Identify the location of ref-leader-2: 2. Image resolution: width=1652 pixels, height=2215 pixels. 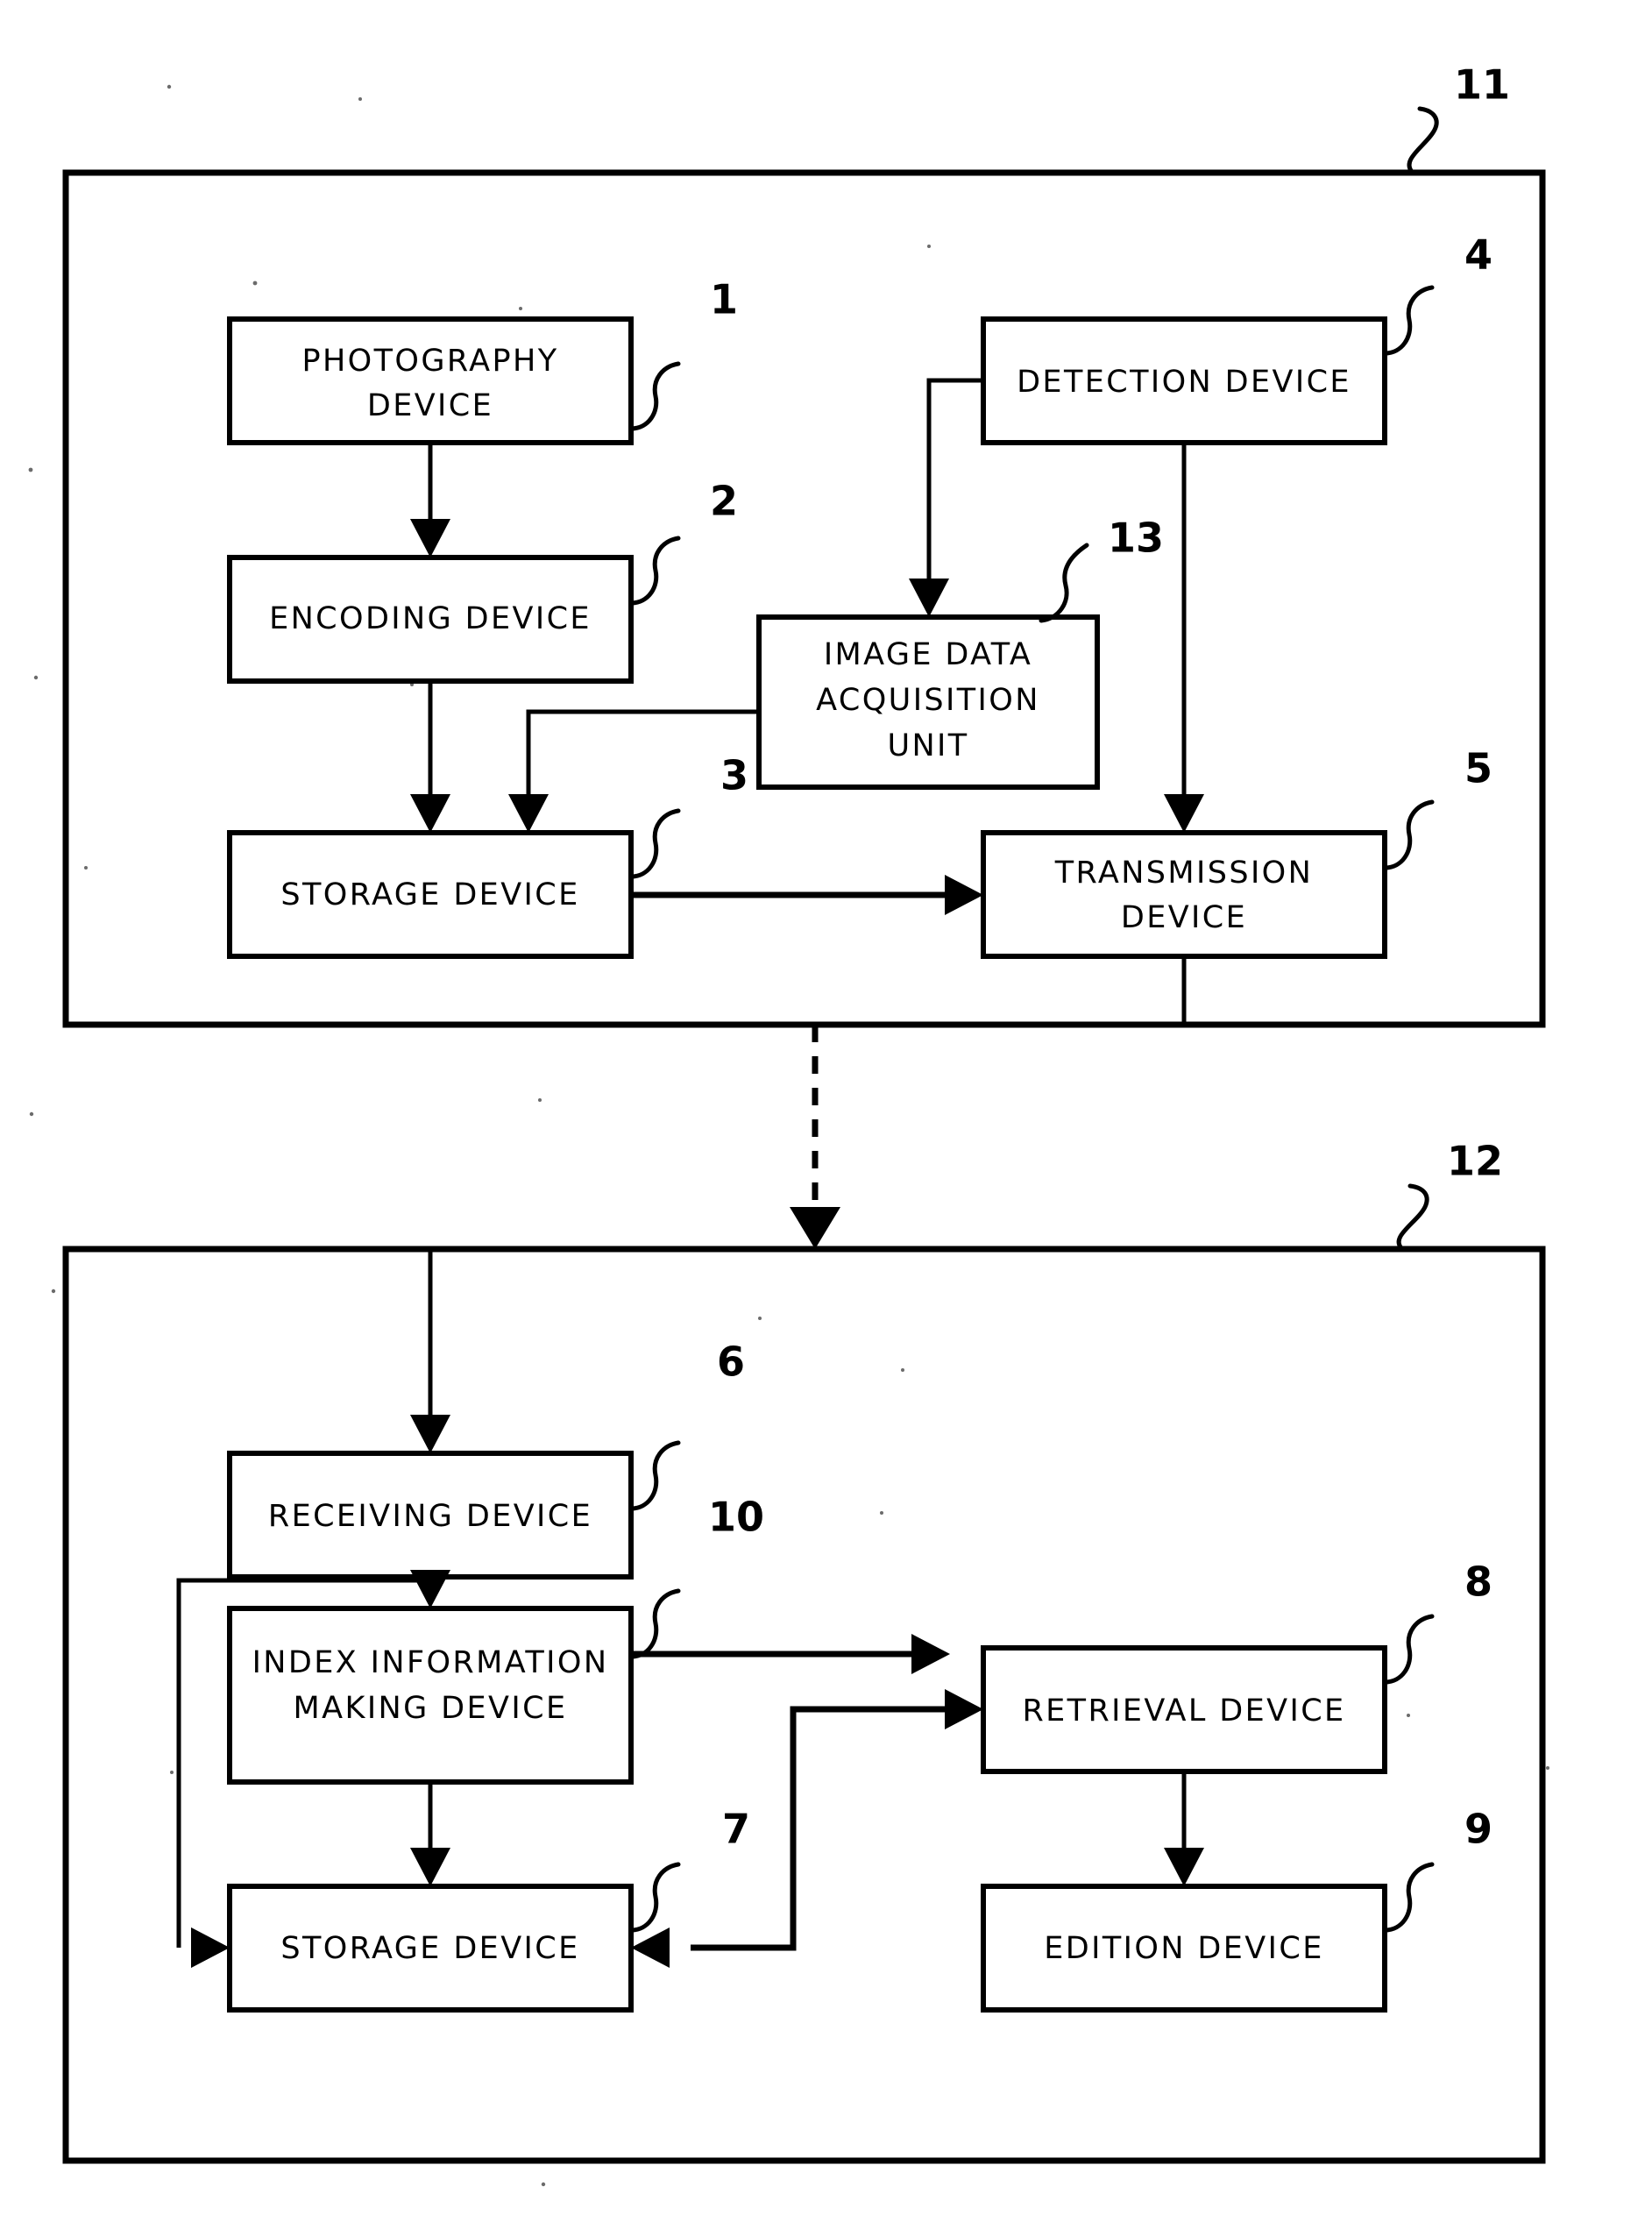
(683, 542).